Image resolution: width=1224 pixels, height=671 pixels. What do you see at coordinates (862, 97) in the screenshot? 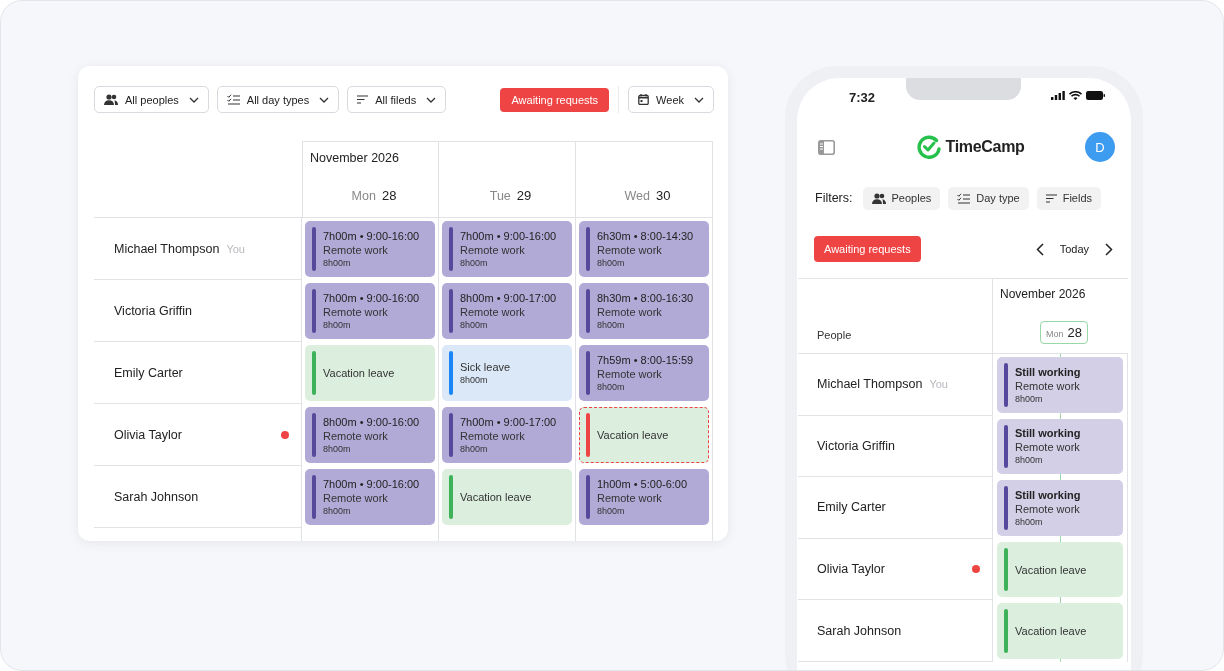
I see `status-time: 7:32` at bounding box center [862, 97].